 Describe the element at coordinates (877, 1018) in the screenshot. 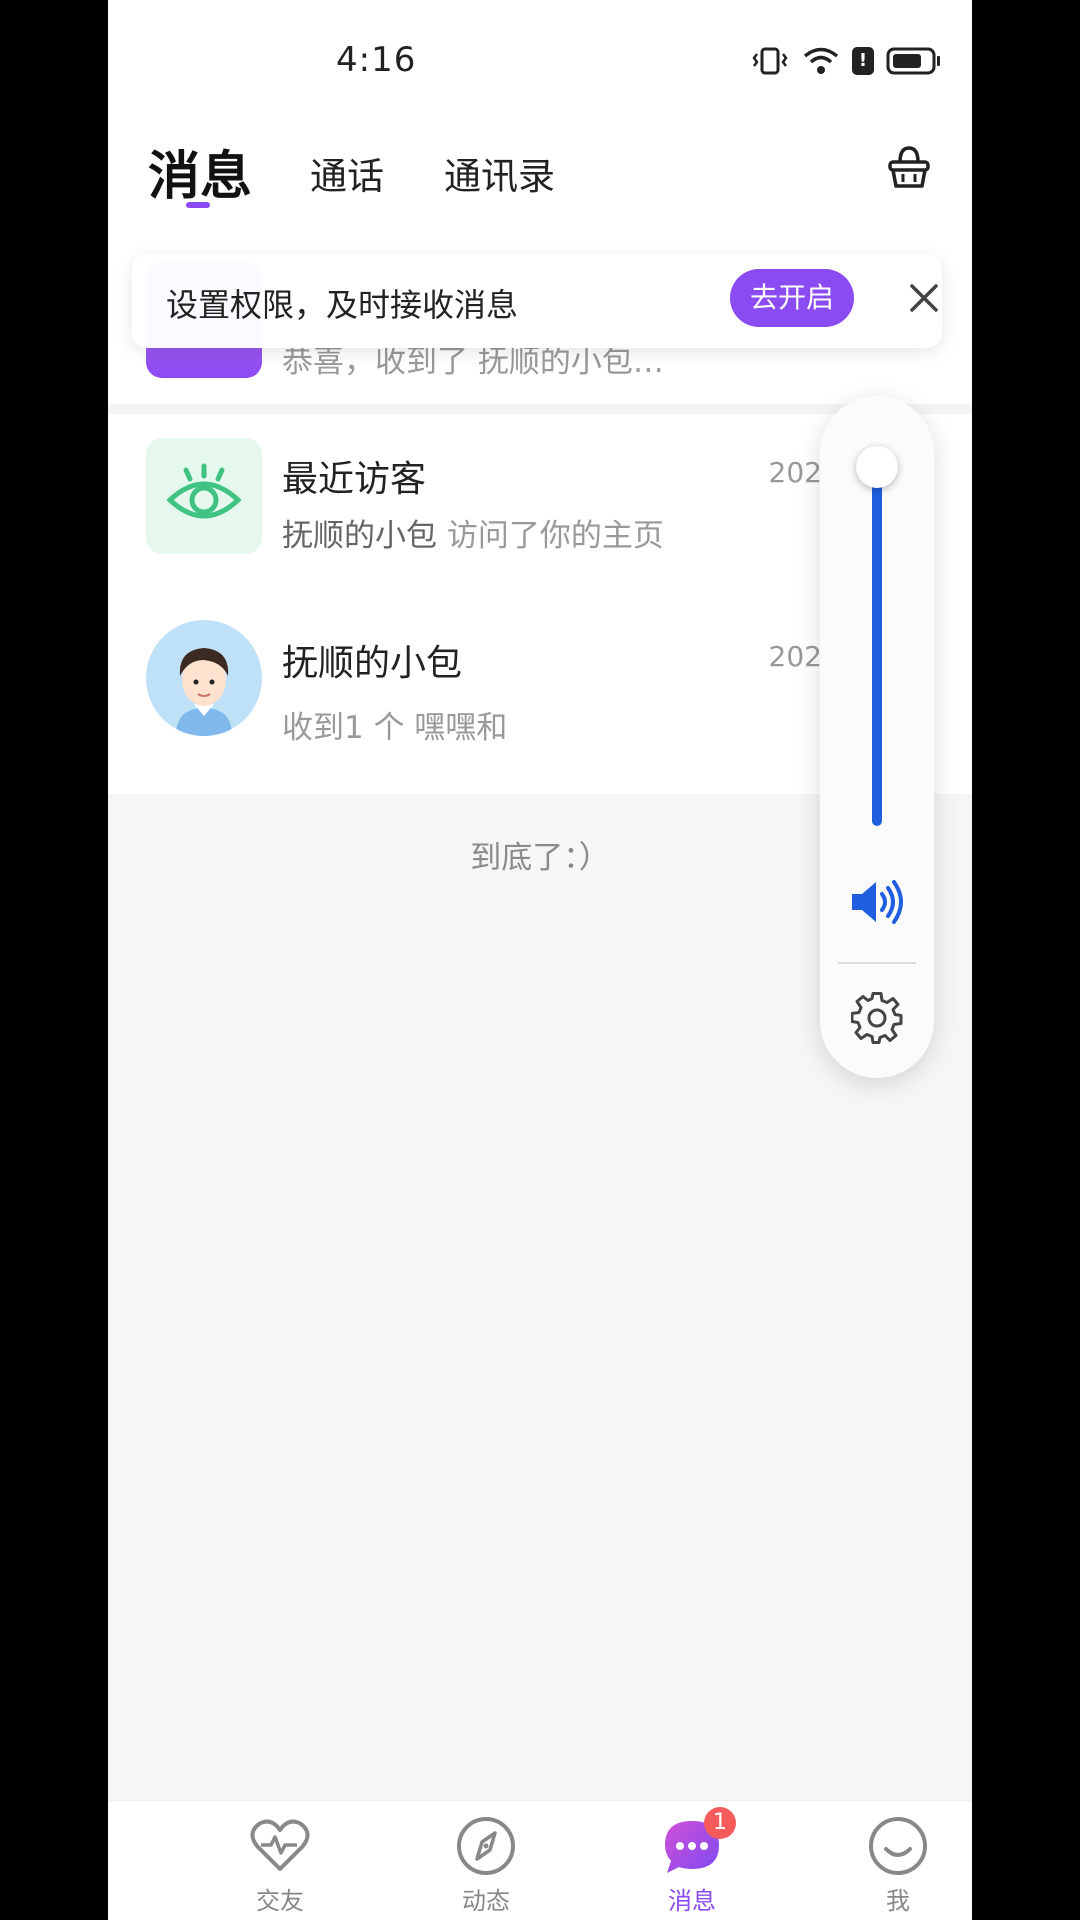

I see `gear-icon` at that location.